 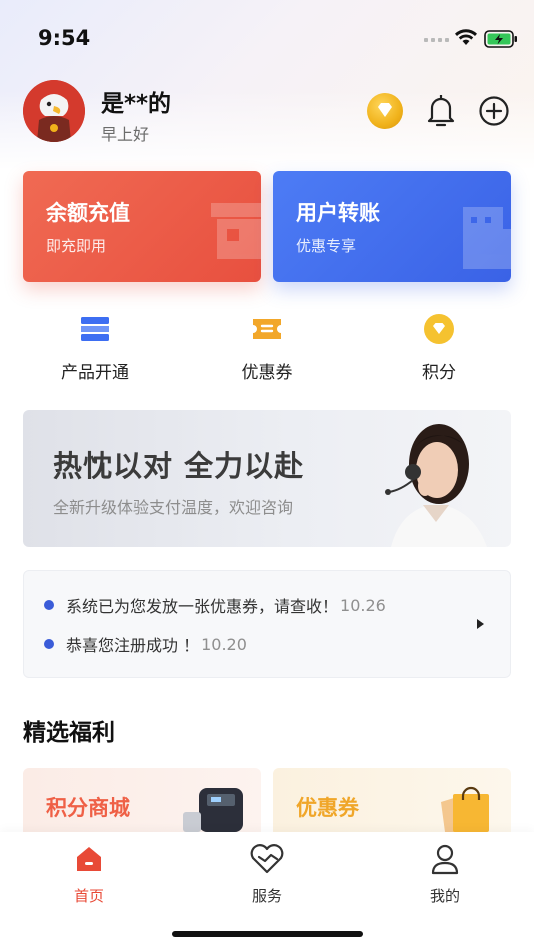 I want to click on tab-home: 首页, so click(x=89, y=874).